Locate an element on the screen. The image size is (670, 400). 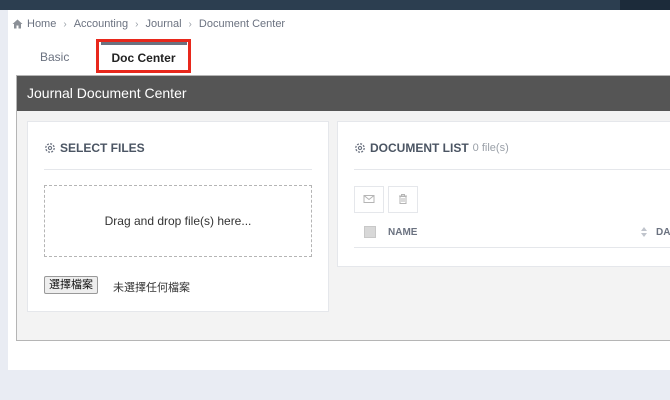
envelope-icon is located at coordinates (369, 199).